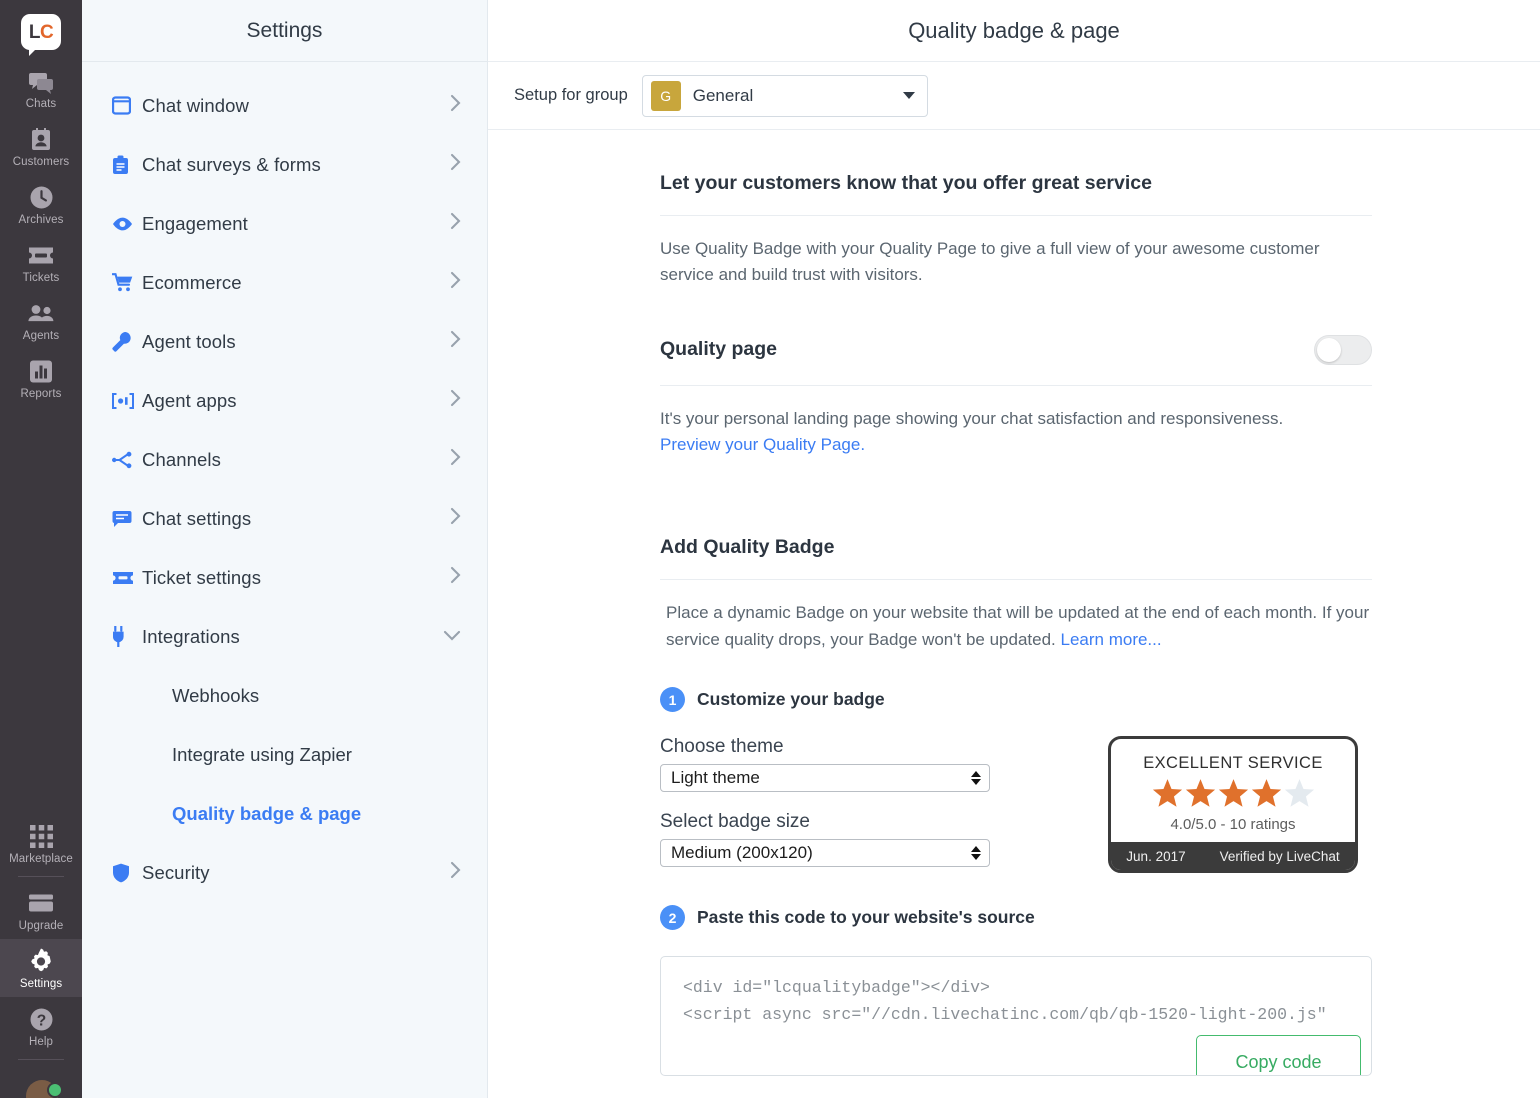  Describe the element at coordinates (1014, 31) in the screenshot. I see `main-header: Quality badge & page` at that location.